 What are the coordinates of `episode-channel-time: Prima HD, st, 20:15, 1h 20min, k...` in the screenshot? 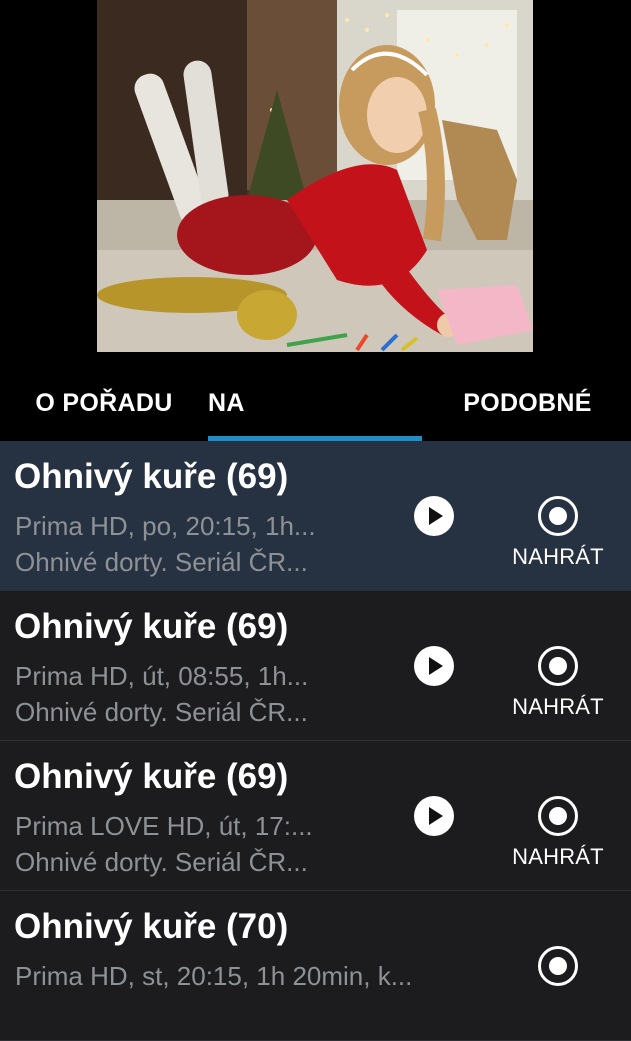 It's located at (214, 976).